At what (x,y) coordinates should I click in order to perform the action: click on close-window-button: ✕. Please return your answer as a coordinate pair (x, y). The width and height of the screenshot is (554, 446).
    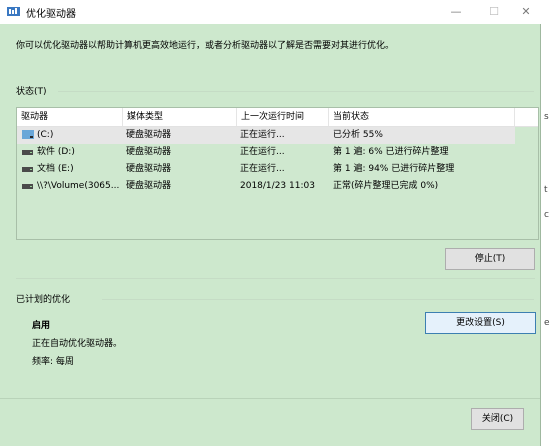
    Looking at the image, I should click on (526, 12).